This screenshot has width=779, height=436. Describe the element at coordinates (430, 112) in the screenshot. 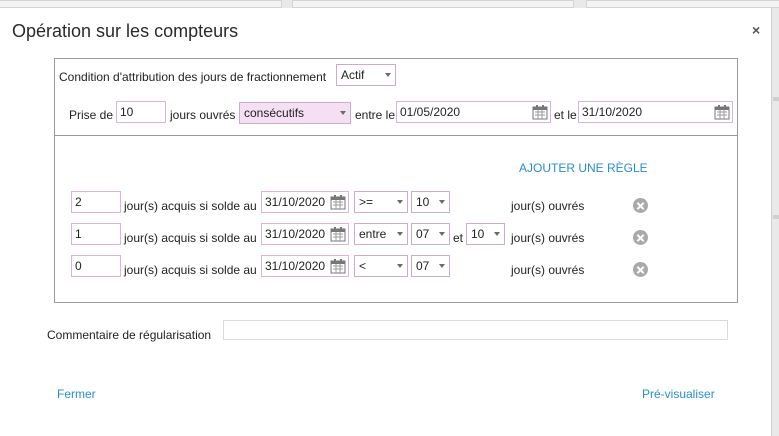

I see `start-date-value: 01/05/2020` at that location.